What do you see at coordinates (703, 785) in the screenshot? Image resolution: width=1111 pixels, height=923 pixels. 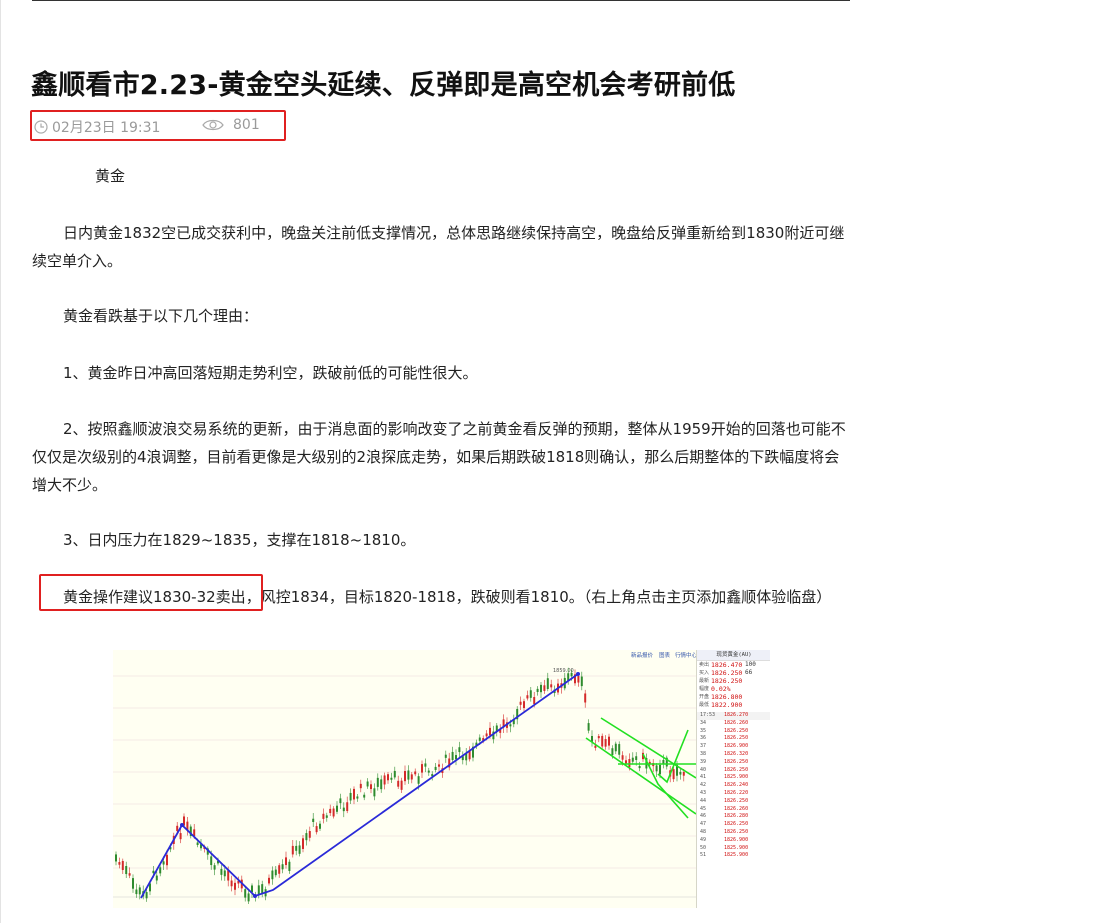 I see `tick-time: 42` at bounding box center [703, 785].